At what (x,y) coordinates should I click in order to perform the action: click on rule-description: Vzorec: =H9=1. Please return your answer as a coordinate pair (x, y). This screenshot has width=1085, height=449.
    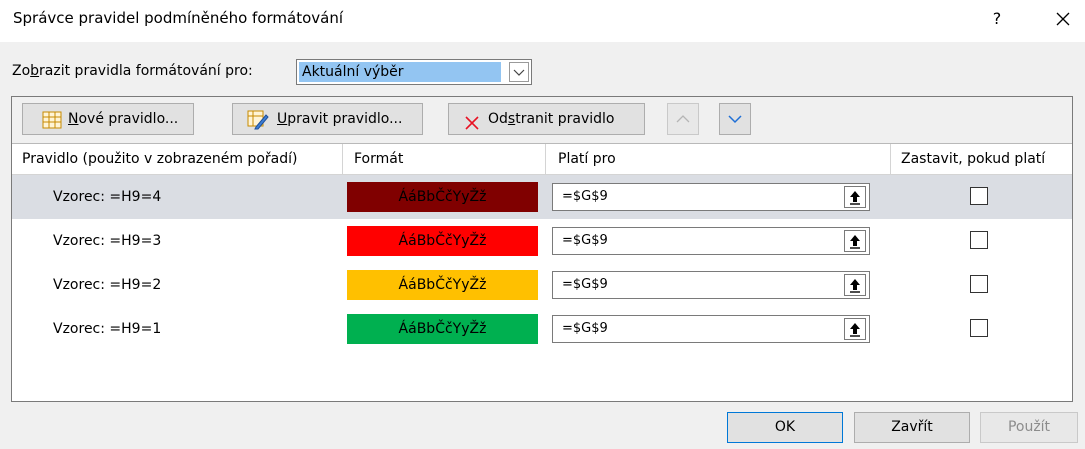
    Looking at the image, I should click on (107, 329).